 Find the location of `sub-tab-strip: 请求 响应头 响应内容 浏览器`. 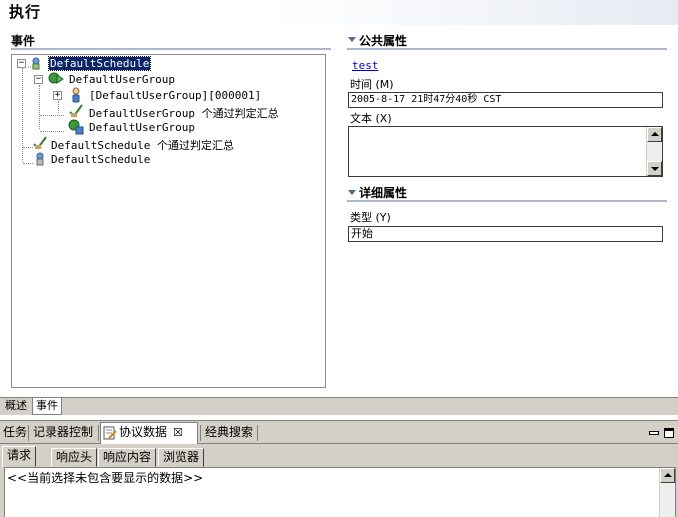

sub-tab-strip: 请求 响应头 响应内容 浏览器 is located at coordinates (339, 456).